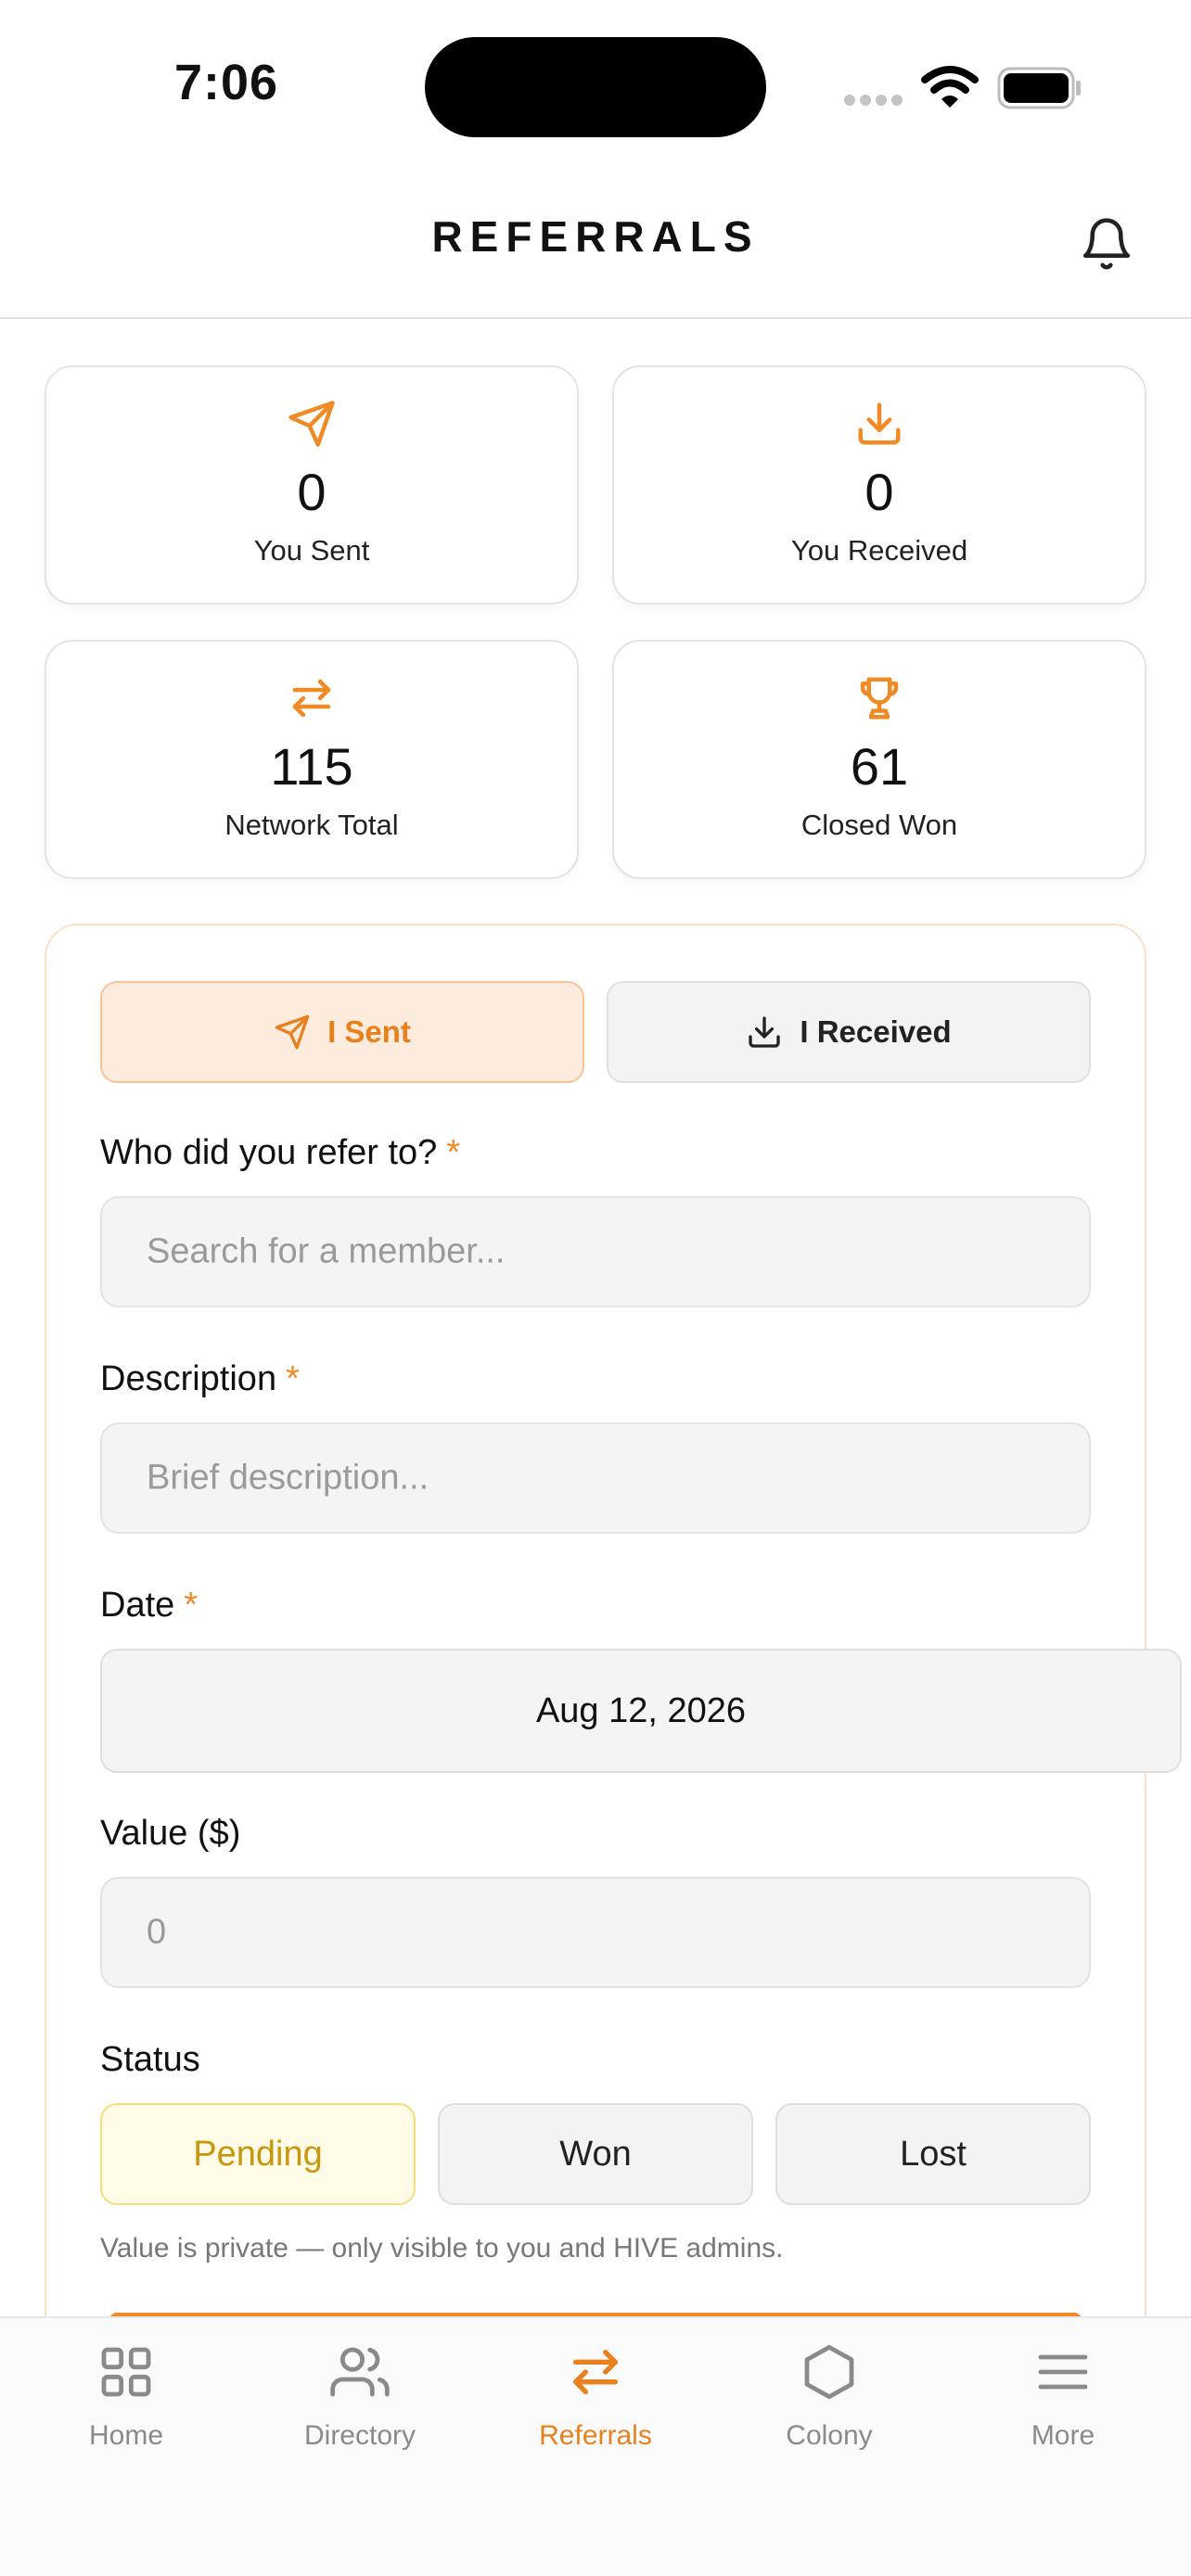 This screenshot has width=1191, height=2576. What do you see at coordinates (641, 1711) in the screenshot?
I see `date-picker: Aug 12, 2026` at bounding box center [641, 1711].